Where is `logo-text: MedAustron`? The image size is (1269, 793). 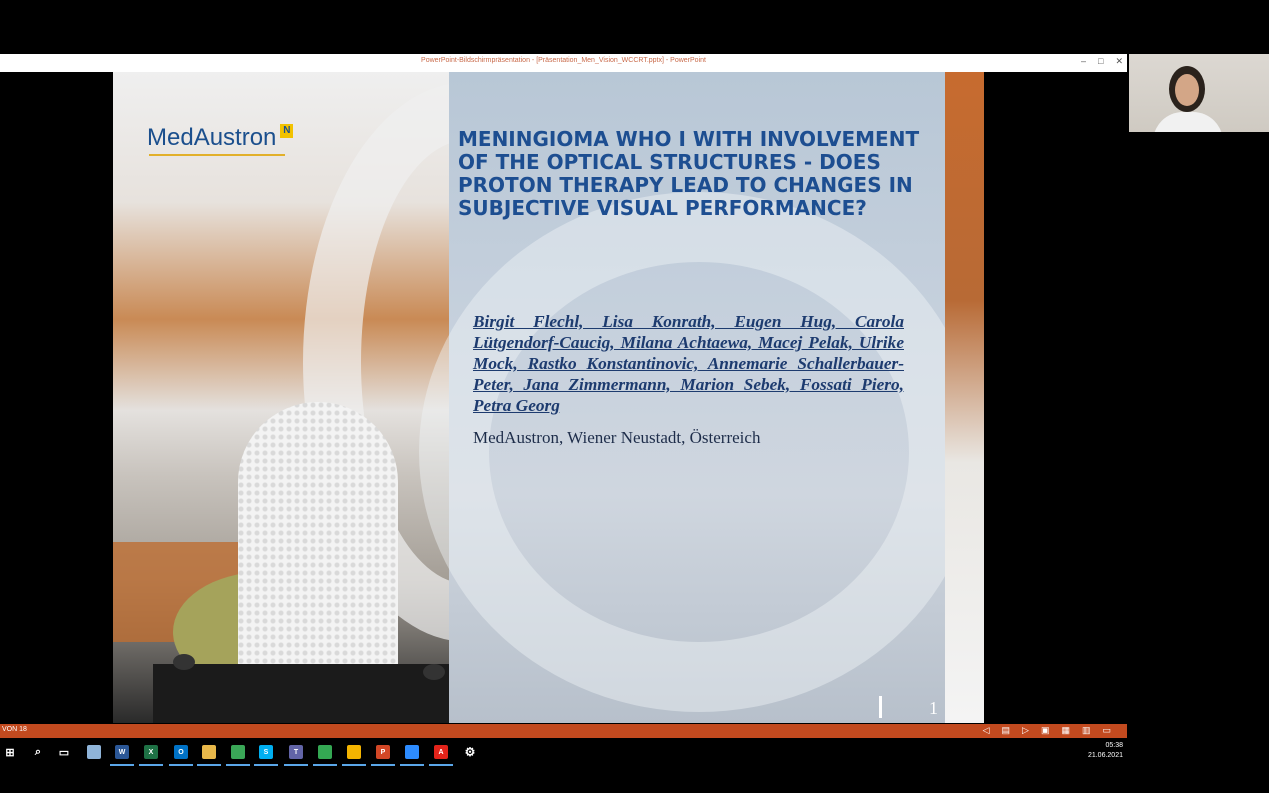
logo-text: MedAustron is located at coordinates (212, 137).